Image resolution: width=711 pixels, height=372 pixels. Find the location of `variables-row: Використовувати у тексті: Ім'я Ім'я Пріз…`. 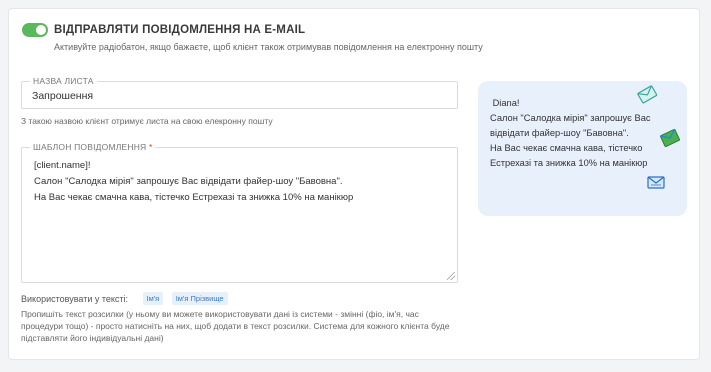

variables-row: Використовувати у тексті: Ім'я Ім'я Пріз… is located at coordinates (126, 298).